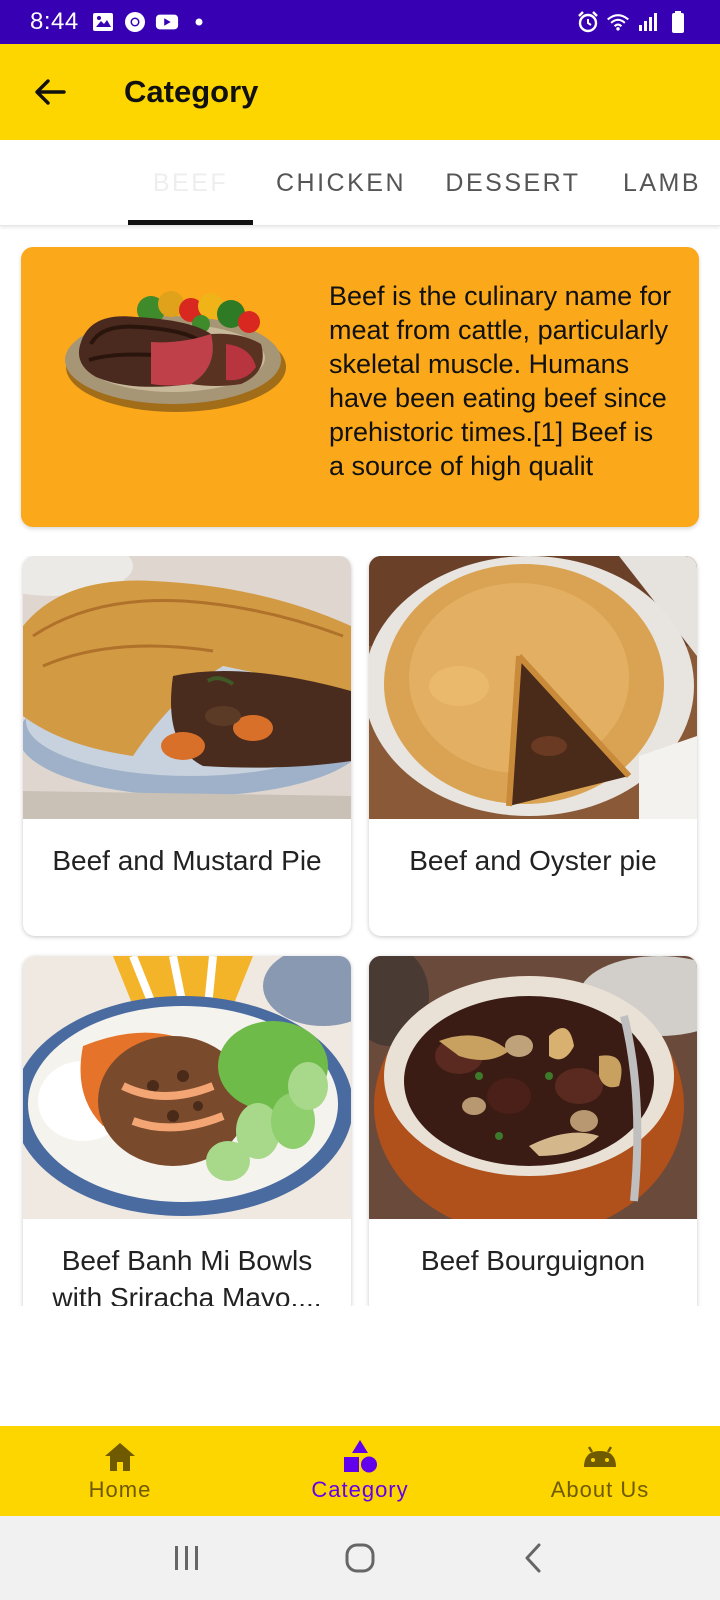 This screenshot has height=1600, width=720. What do you see at coordinates (176, 344) in the screenshot?
I see `category-image` at bounding box center [176, 344].